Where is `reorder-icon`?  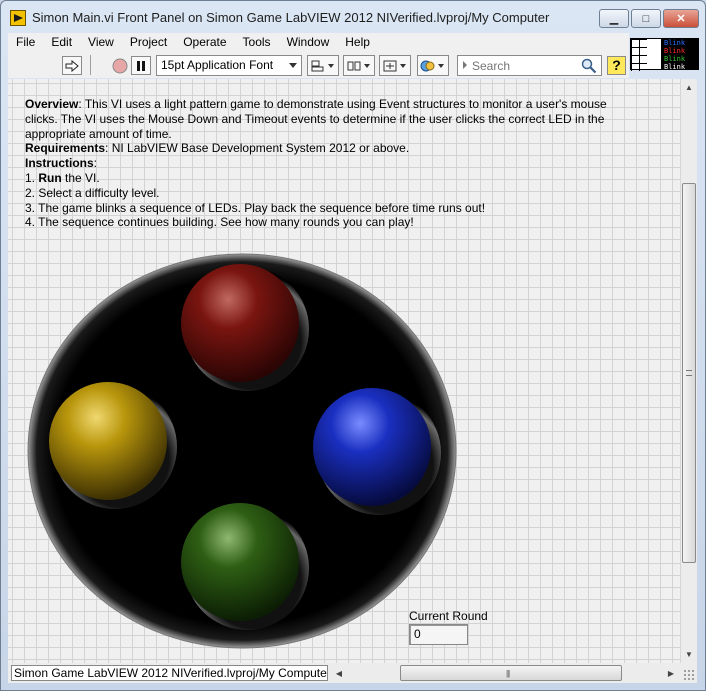 reorder-icon is located at coordinates (432, 65).